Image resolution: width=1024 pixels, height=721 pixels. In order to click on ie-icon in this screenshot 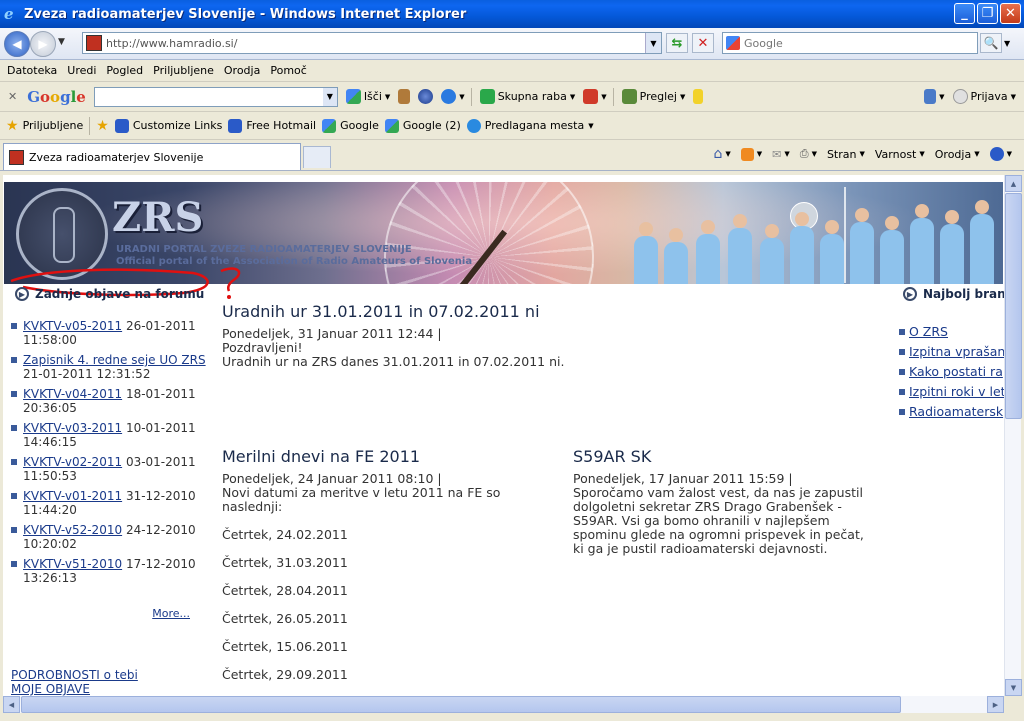, I will do `click(473, 125)`.